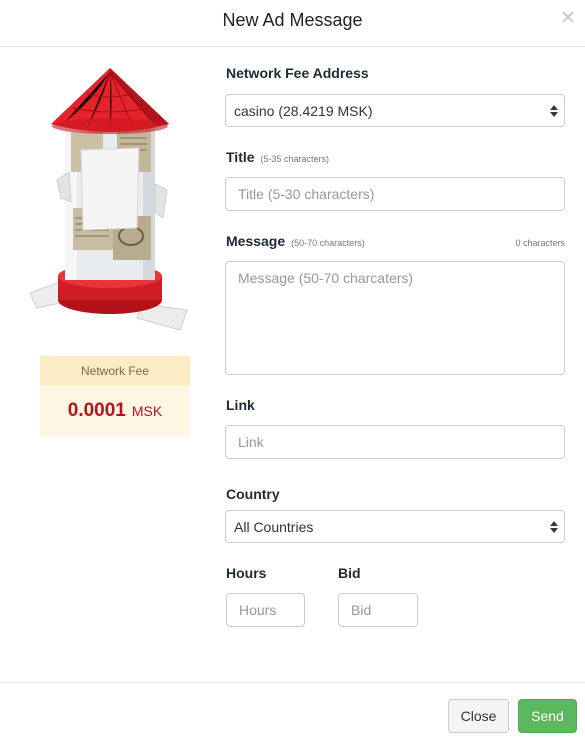 The height and width of the screenshot is (742, 585). What do you see at coordinates (395, 526) in the screenshot?
I see `country-select: All Countries` at bounding box center [395, 526].